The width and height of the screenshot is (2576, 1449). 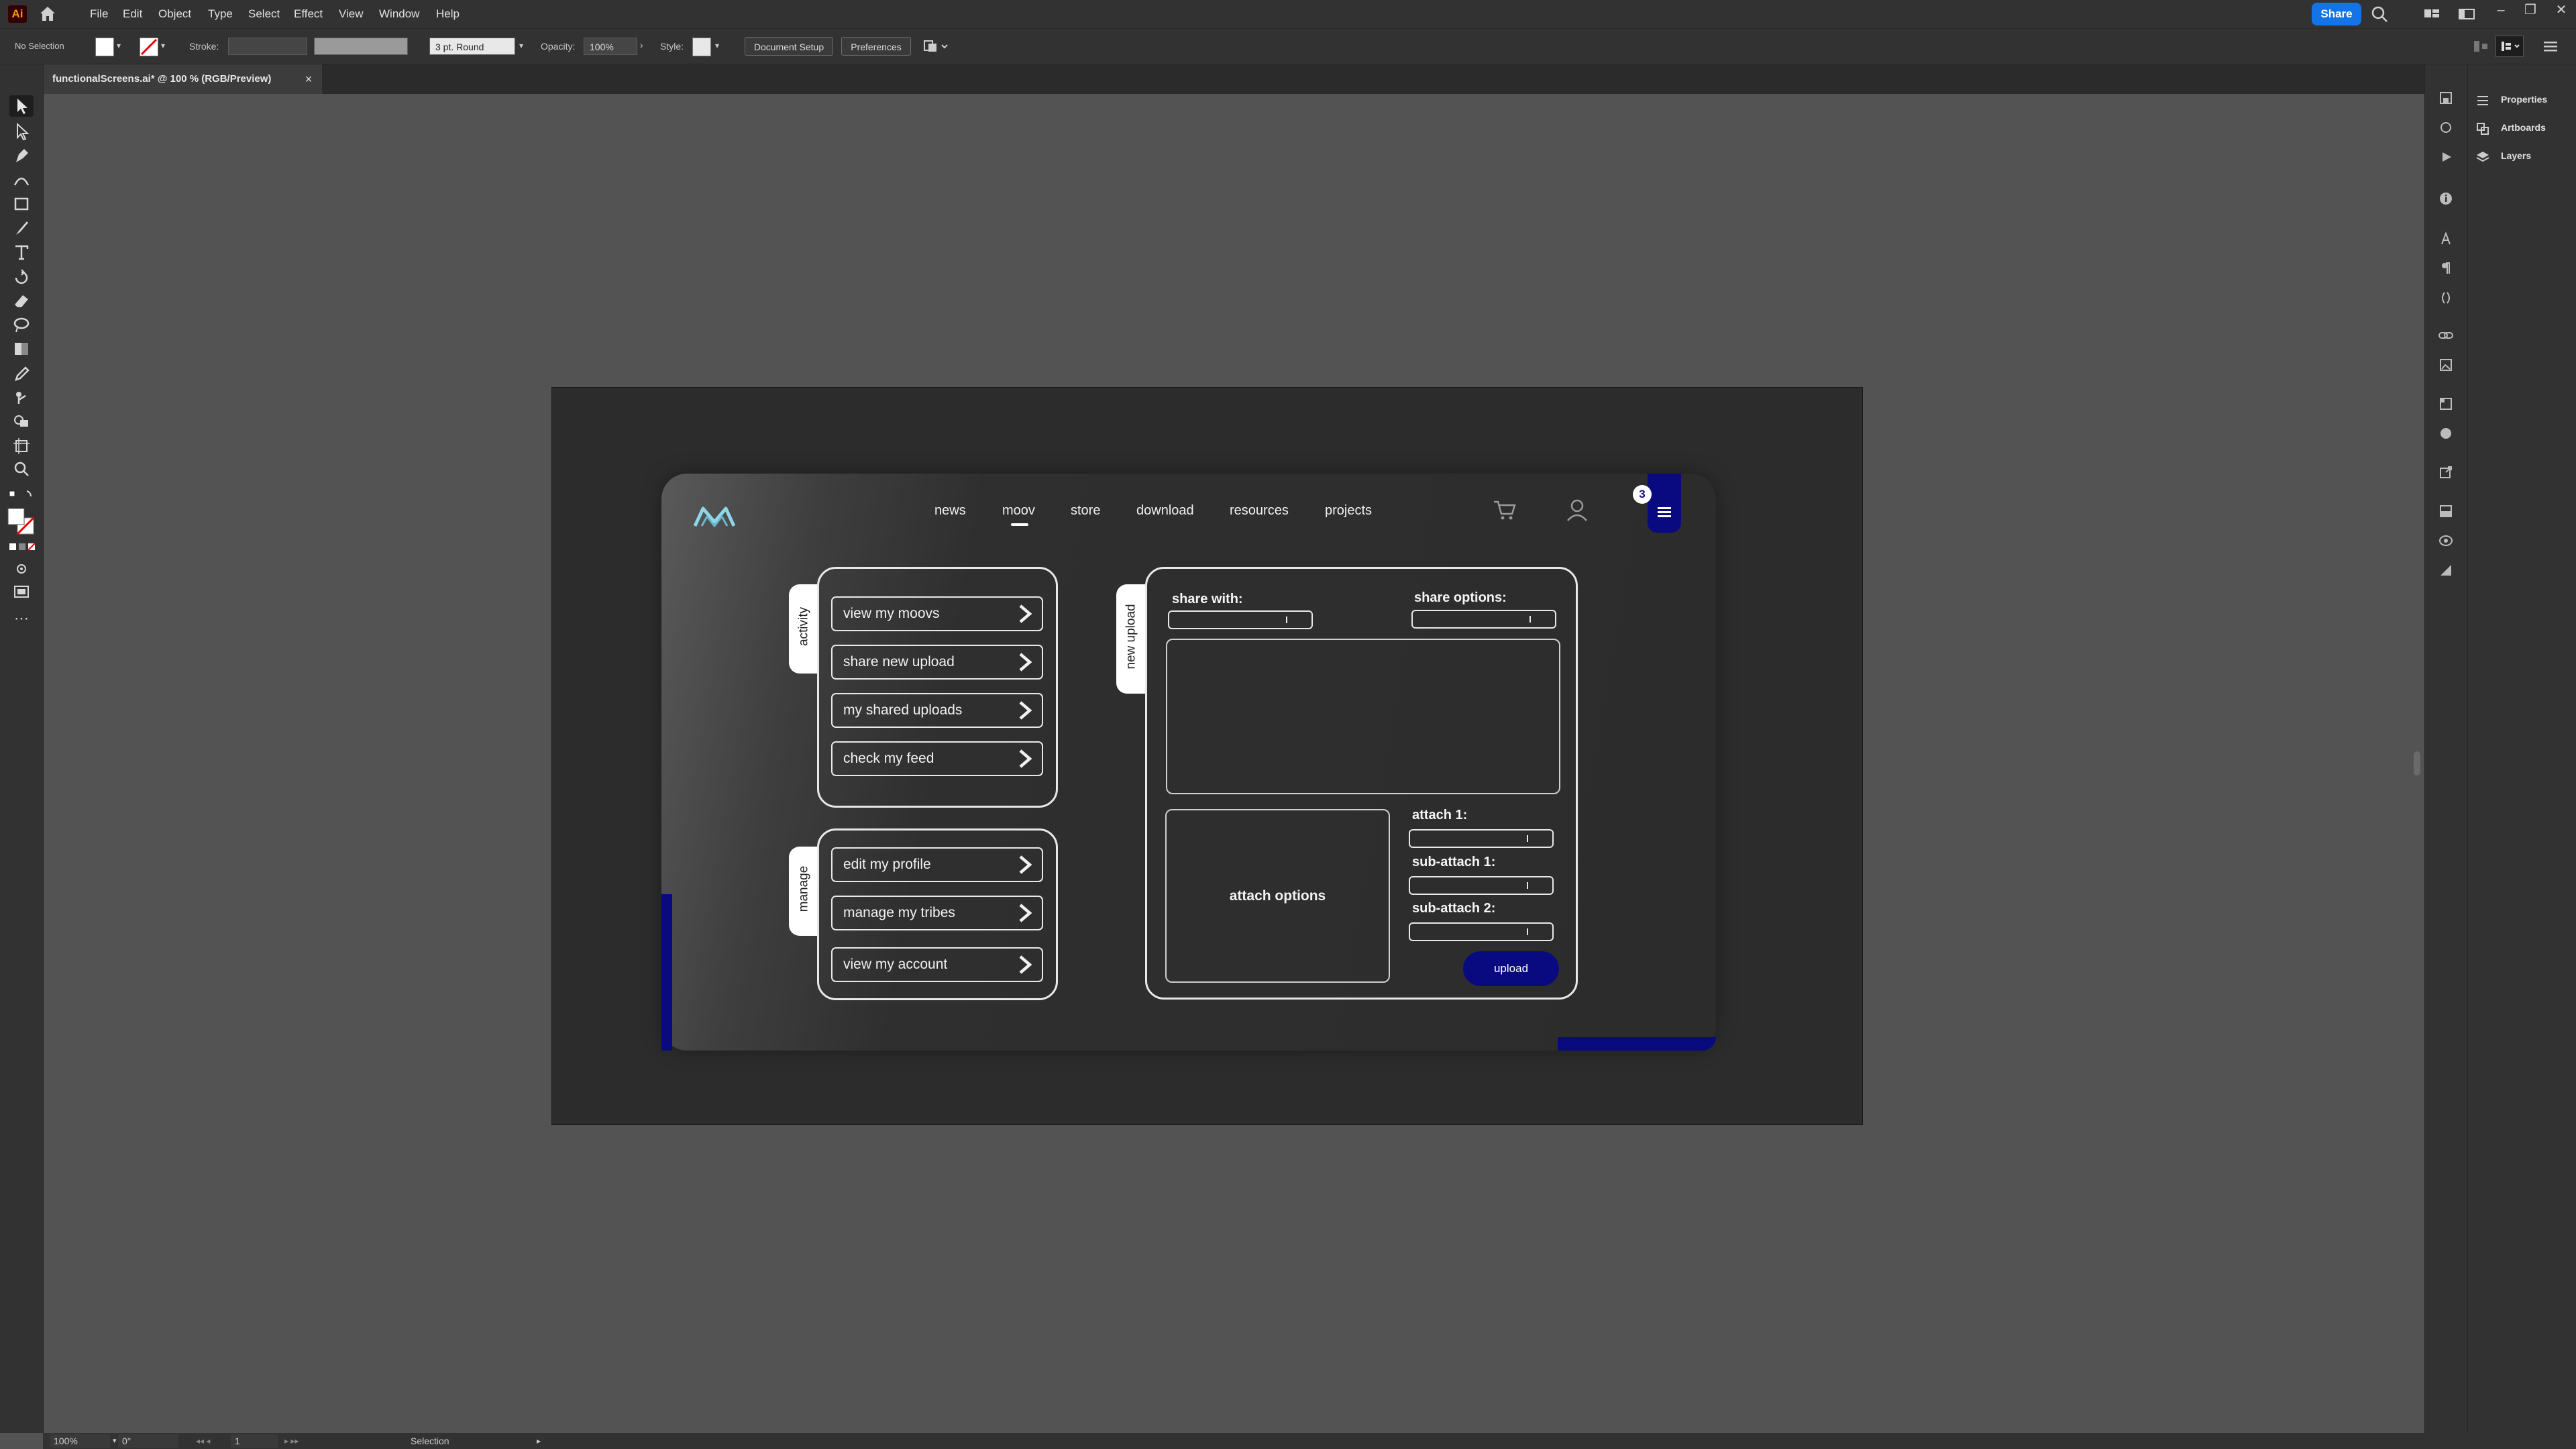 I want to click on attach-1-dropdown, so click(x=1481, y=838).